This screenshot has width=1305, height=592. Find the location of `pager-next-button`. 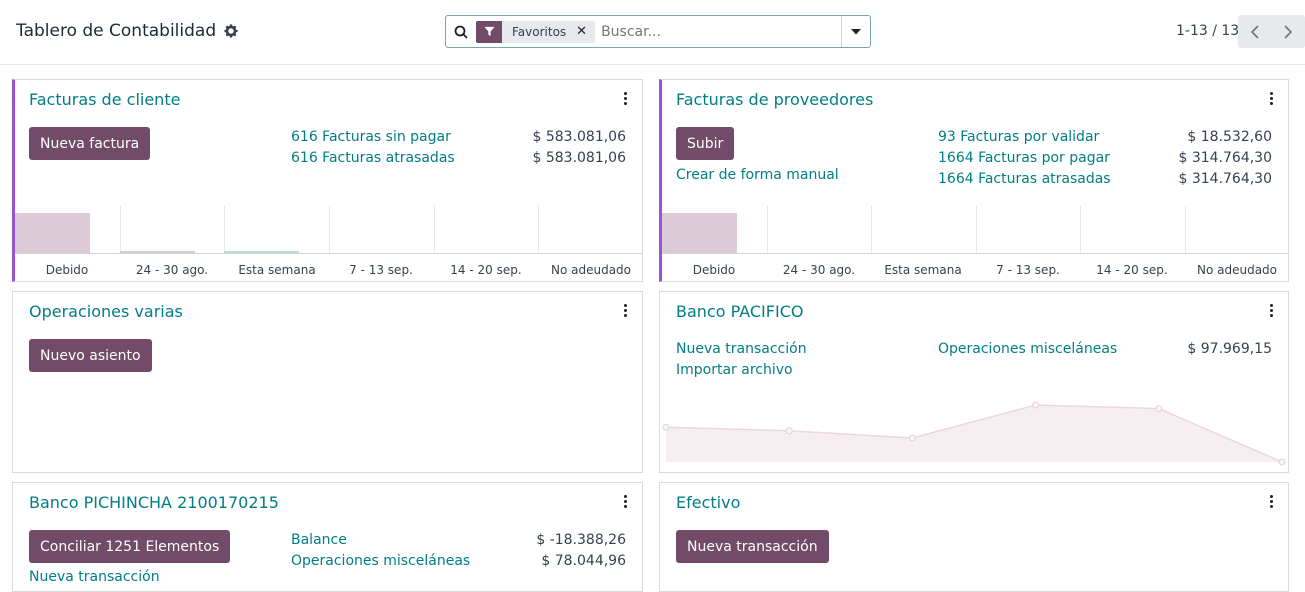

pager-next-button is located at coordinates (1288, 31).